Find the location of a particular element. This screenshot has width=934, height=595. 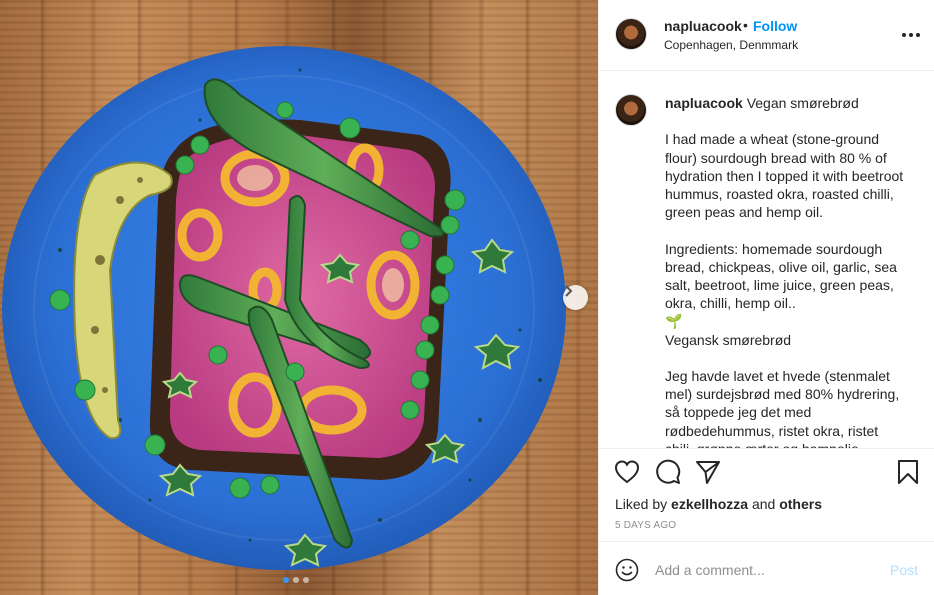

likes-joiner: and is located at coordinates (763, 504).